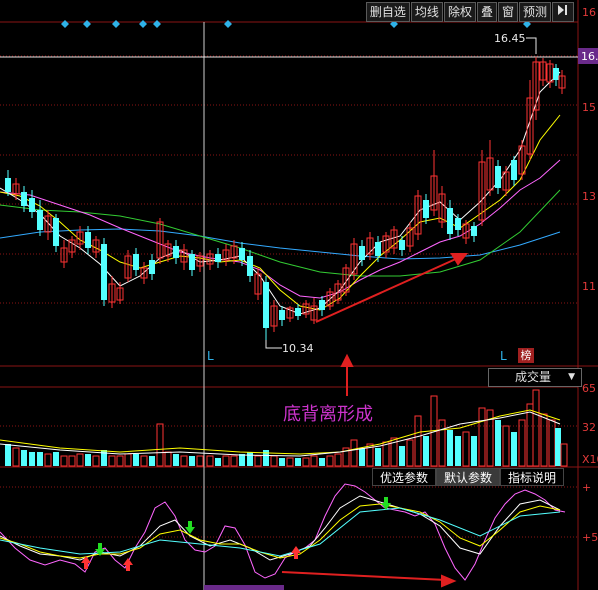 Image resolution: width=598 pixels, height=590 pixels. What do you see at coordinates (589, 107) in the screenshot?
I see `price-axis-15: 15` at bounding box center [589, 107].